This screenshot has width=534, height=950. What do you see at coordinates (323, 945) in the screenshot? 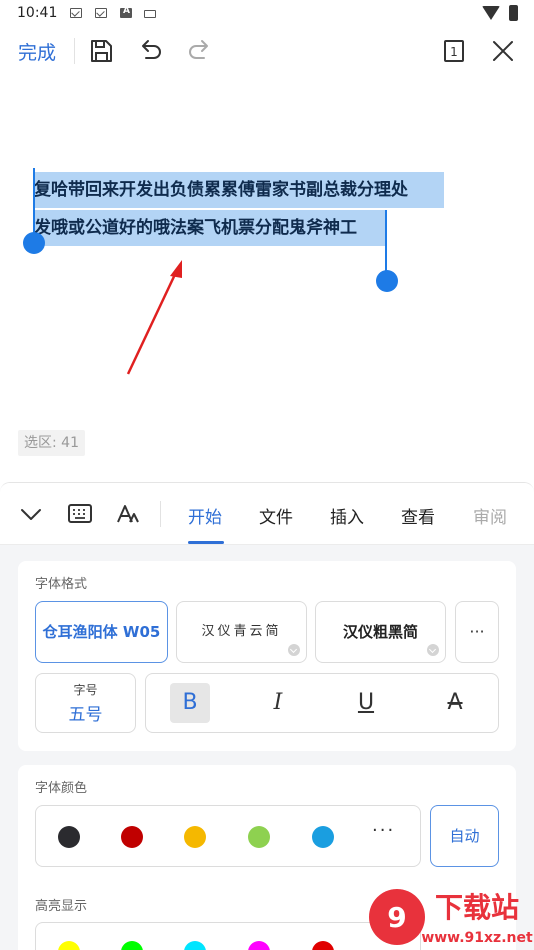
I see `highlight-swatch-red` at bounding box center [323, 945].